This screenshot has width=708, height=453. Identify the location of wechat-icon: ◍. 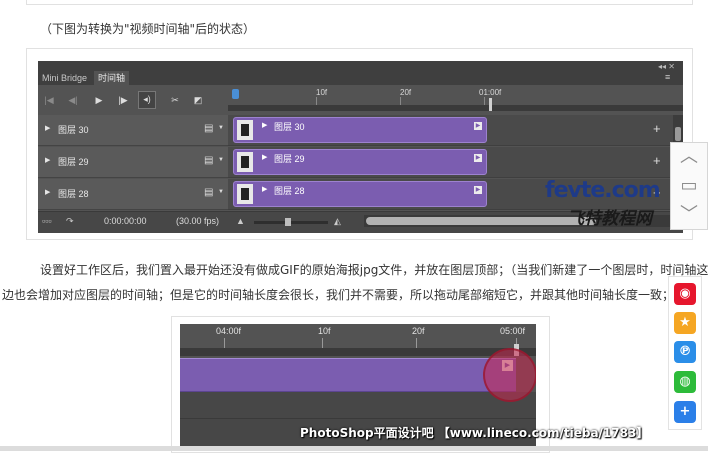
(685, 382).